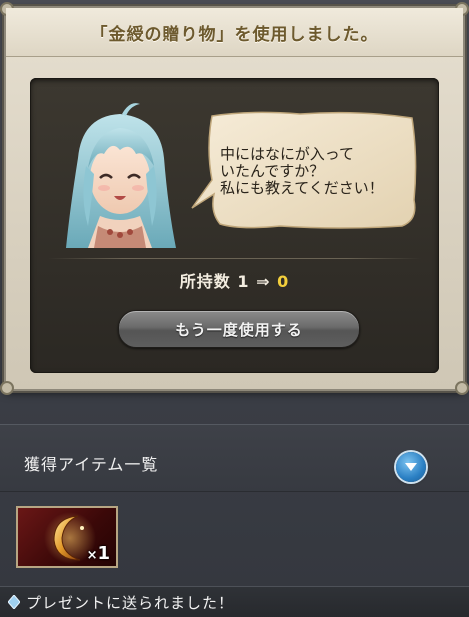 The width and height of the screenshot is (469, 617). Describe the element at coordinates (283, 281) in the screenshot. I see `owned-count-after: 0` at that location.